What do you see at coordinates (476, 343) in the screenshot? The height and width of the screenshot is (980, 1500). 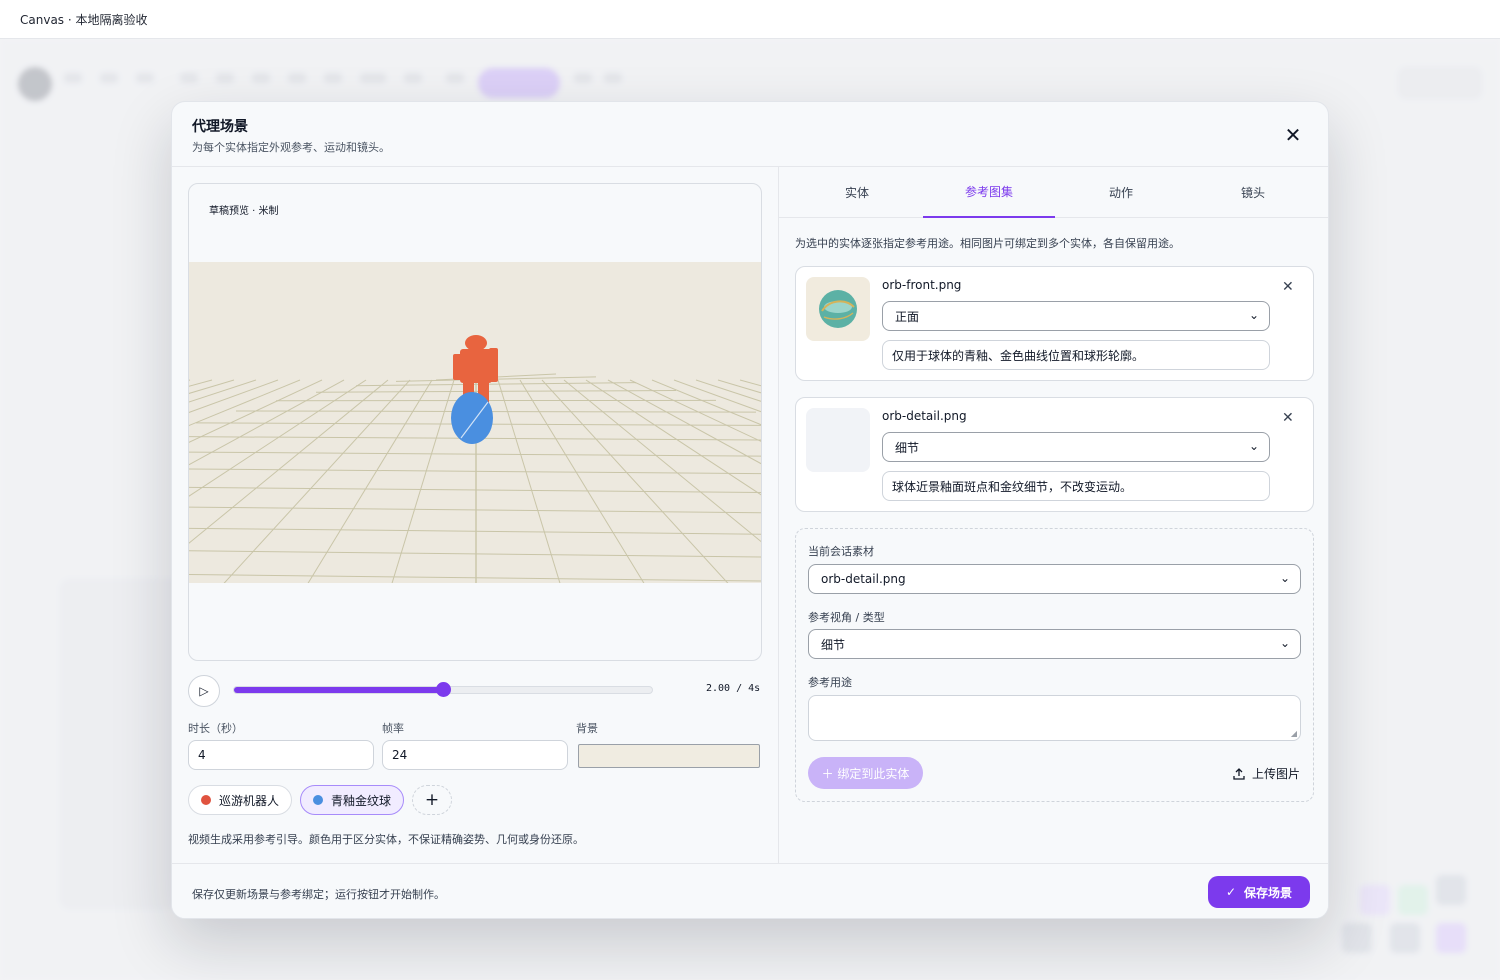 I see `robot-head` at bounding box center [476, 343].